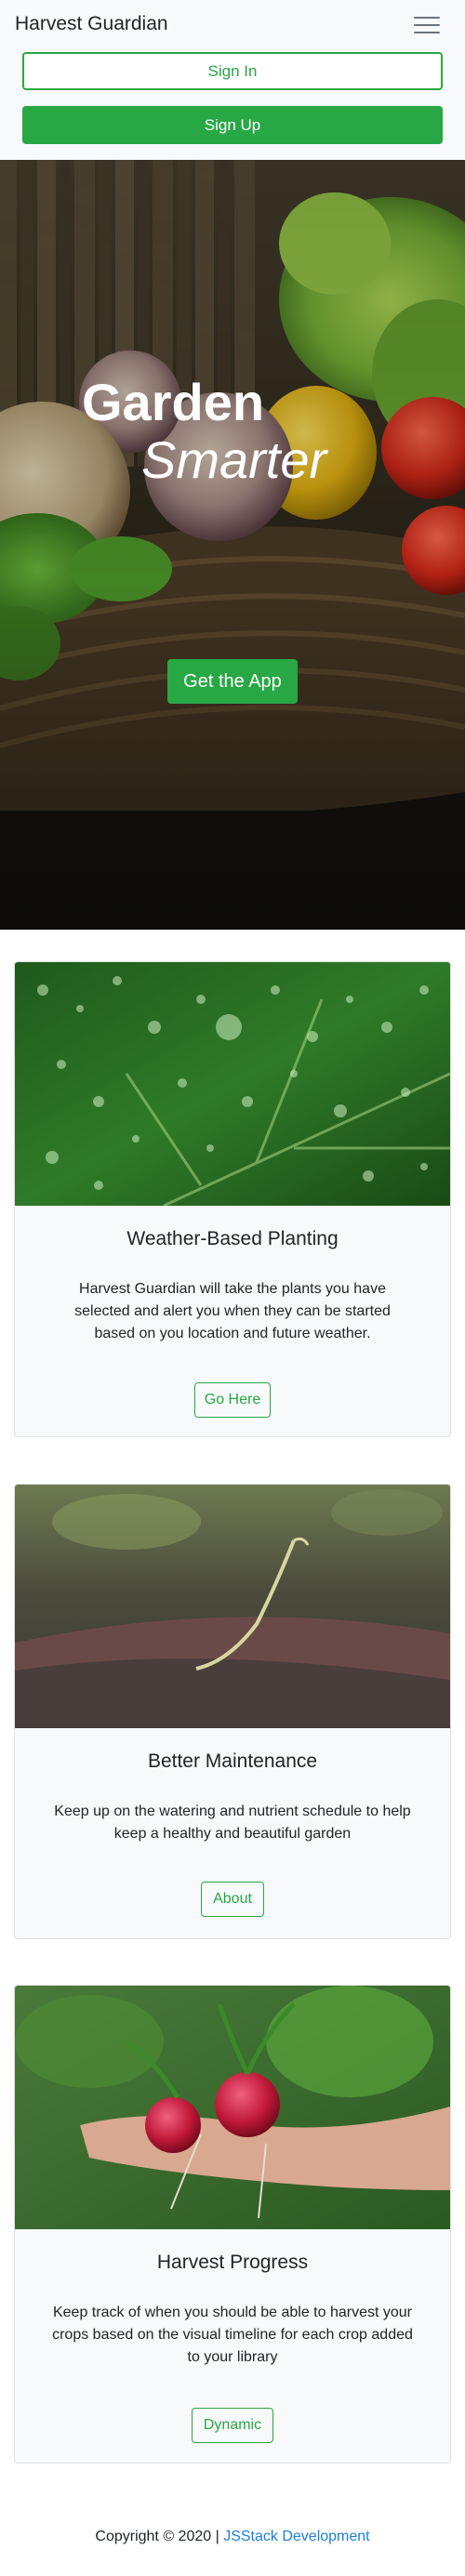 This screenshot has width=465, height=2576. I want to click on hero-title-line1: Garden, so click(173, 402).